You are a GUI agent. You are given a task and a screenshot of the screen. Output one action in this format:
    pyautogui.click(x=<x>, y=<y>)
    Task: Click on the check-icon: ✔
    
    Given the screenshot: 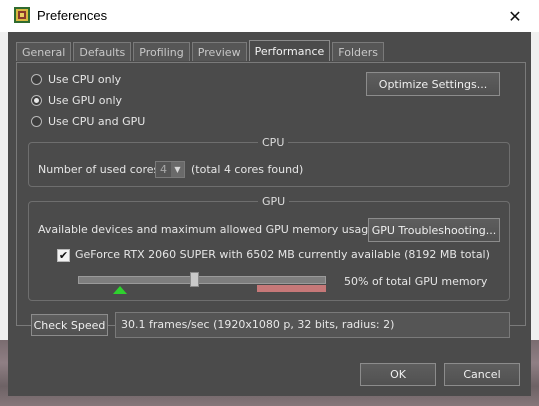 What is the action you would take?
    pyautogui.click(x=63, y=255)
    